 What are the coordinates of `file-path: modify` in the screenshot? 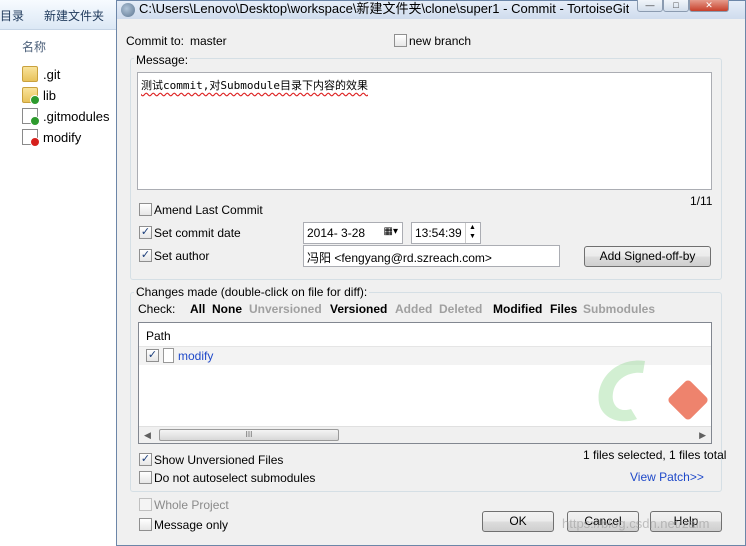 It's located at (195, 356).